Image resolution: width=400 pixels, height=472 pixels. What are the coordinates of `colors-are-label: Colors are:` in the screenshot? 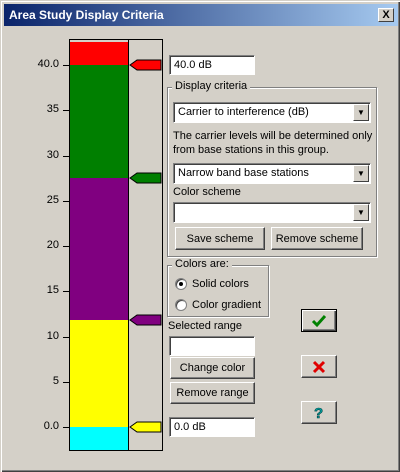 It's located at (202, 264).